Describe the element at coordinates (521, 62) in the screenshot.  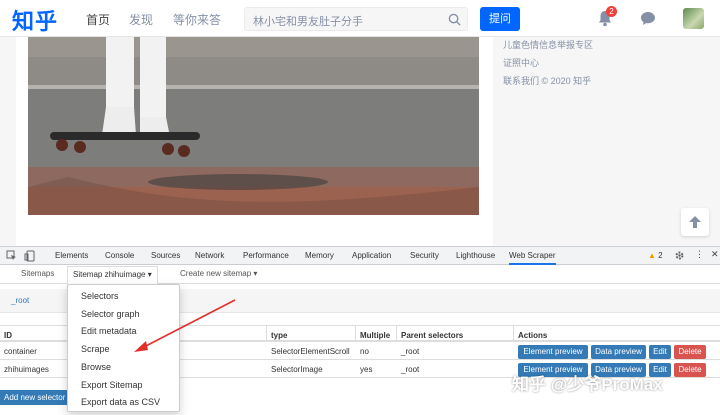
I see `link-license-center: 证照中心` at that location.